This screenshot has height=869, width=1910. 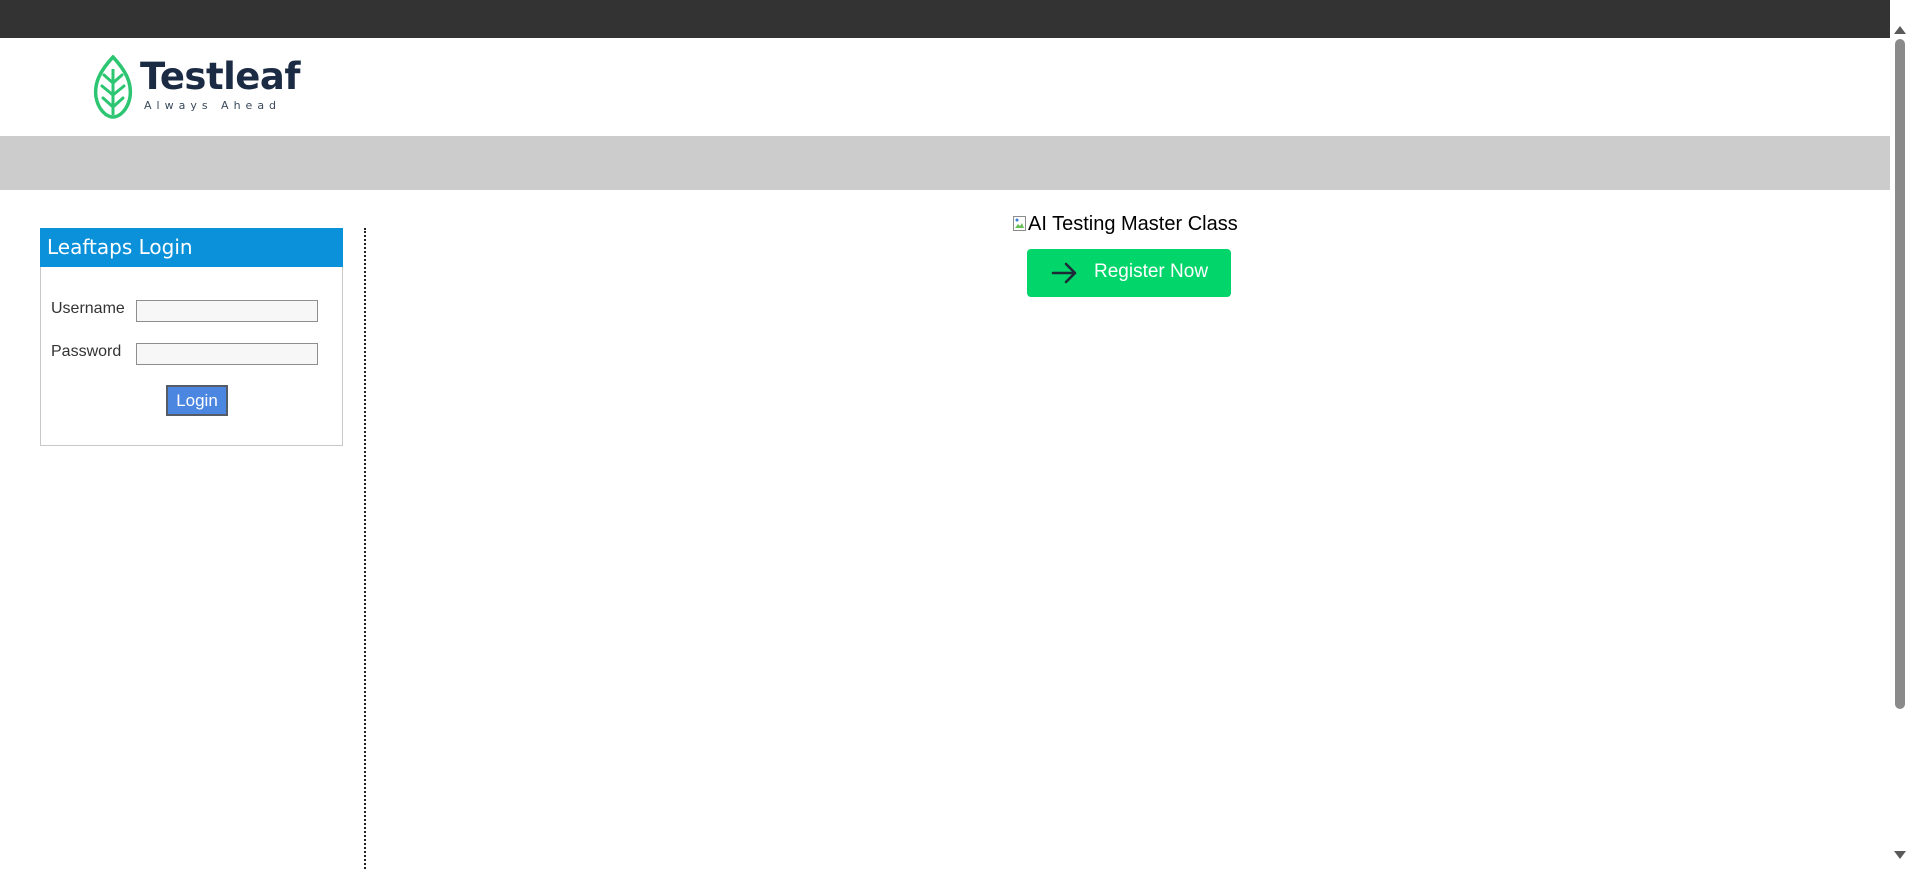 I want to click on password-input, so click(x=227, y=354).